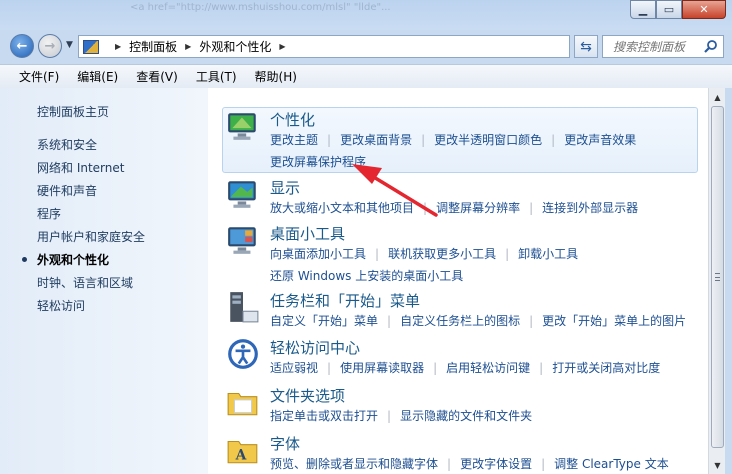 The width and height of the screenshot is (732, 474). What do you see at coordinates (324, 321) in the screenshot?
I see `task-link: 自定义「开始」菜单` at bounding box center [324, 321].